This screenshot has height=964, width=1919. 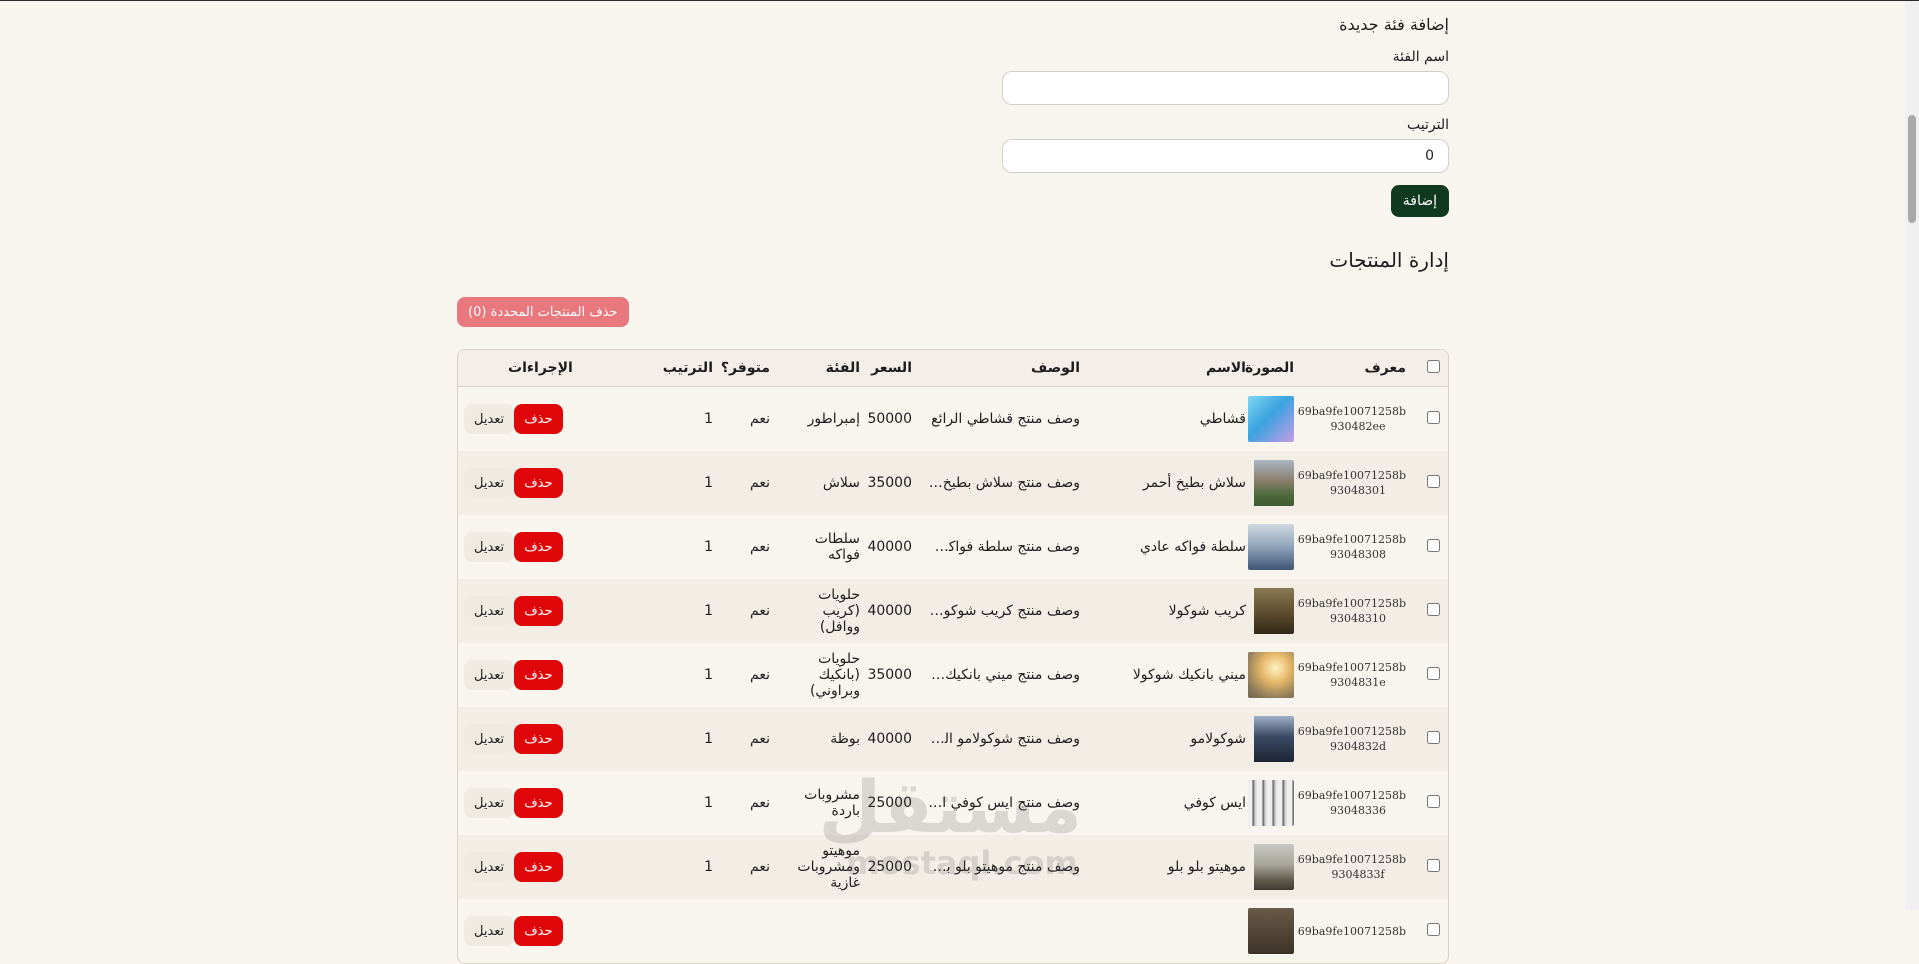 What do you see at coordinates (1358, 368) in the screenshot?
I see `column-header-id: معرف` at bounding box center [1358, 368].